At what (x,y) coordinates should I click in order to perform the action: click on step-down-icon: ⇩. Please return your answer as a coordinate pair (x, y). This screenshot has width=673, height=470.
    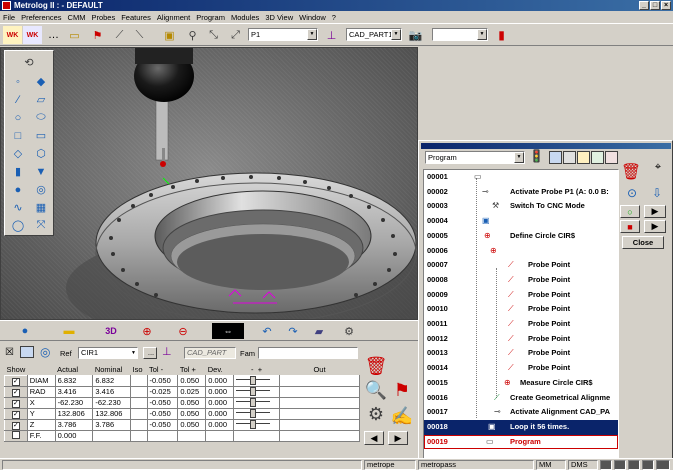
    Looking at the image, I should click on (657, 193).